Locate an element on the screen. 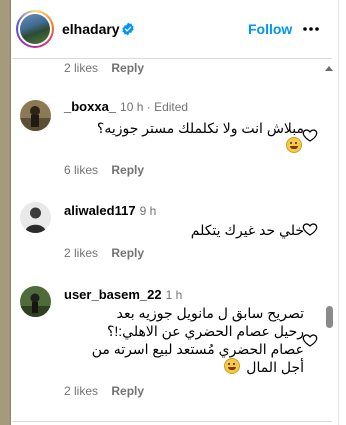 The height and width of the screenshot is (425, 346). scroll-up-arrow-icon is located at coordinates (329, 68).